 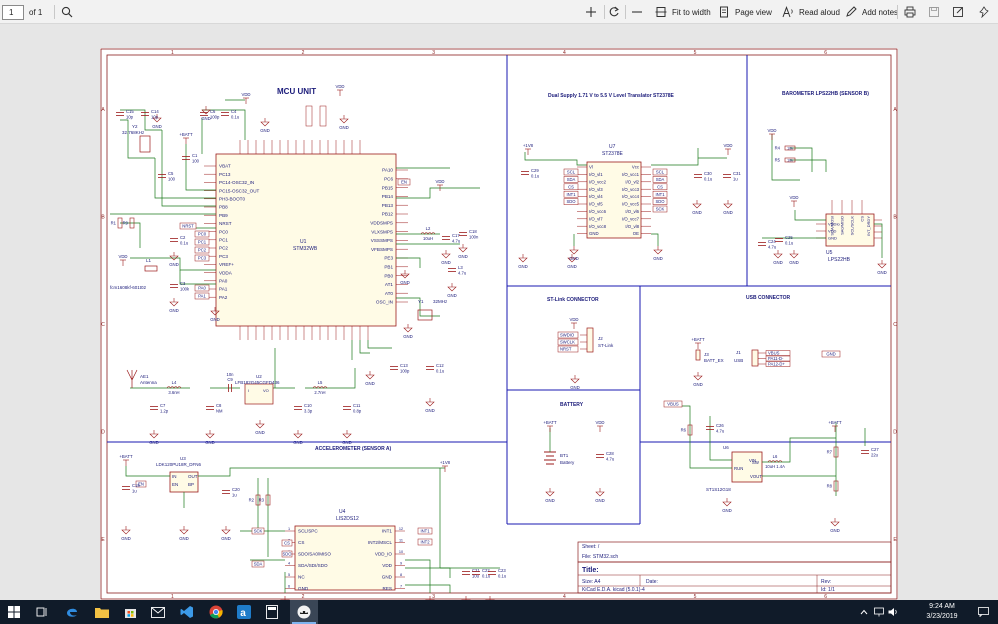 What do you see at coordinates (862, 219) in the screenshot?
I see `u5-pin-label: CS` at bounding box center [862, 219].